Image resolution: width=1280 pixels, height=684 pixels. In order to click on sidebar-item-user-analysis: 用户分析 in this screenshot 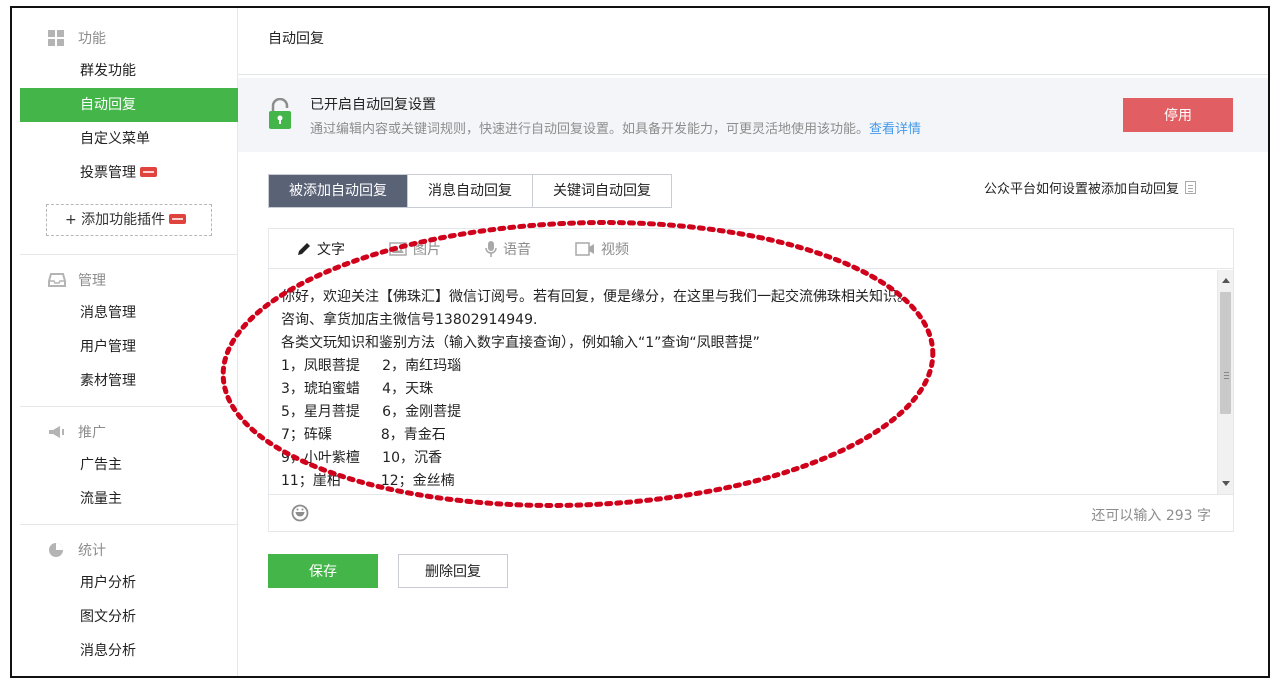, I will do `click(129, 583)`.